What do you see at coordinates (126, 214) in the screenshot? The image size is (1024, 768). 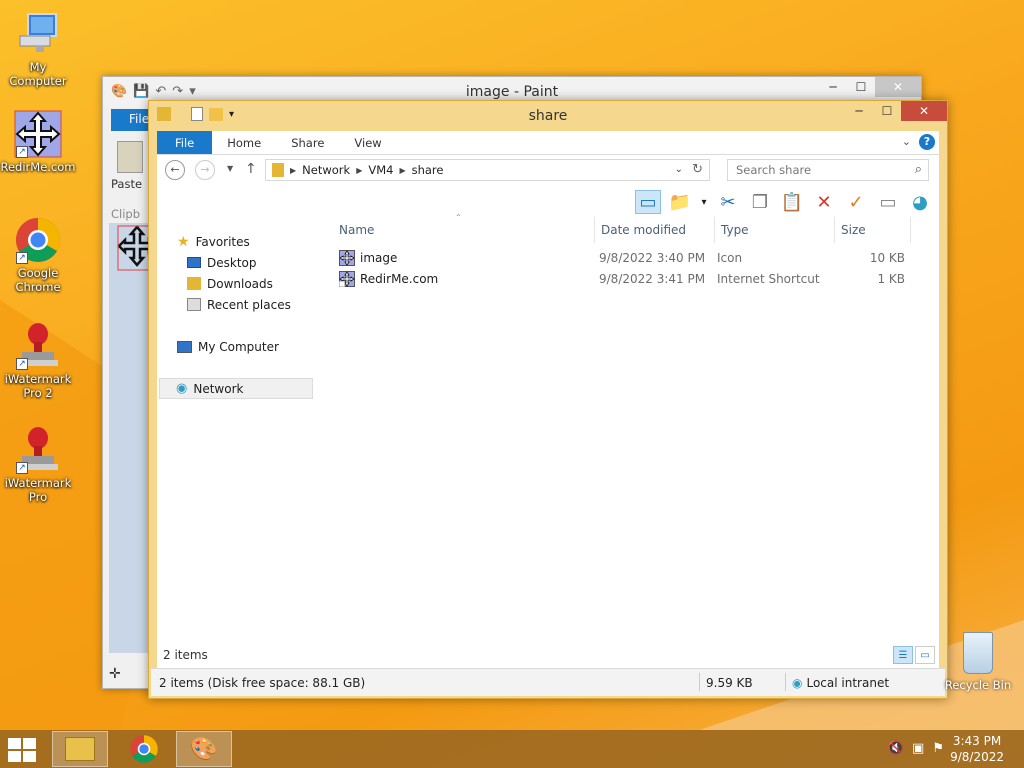 I see `clipboard-group-label: Clipb` at bounding box center [126, 214].